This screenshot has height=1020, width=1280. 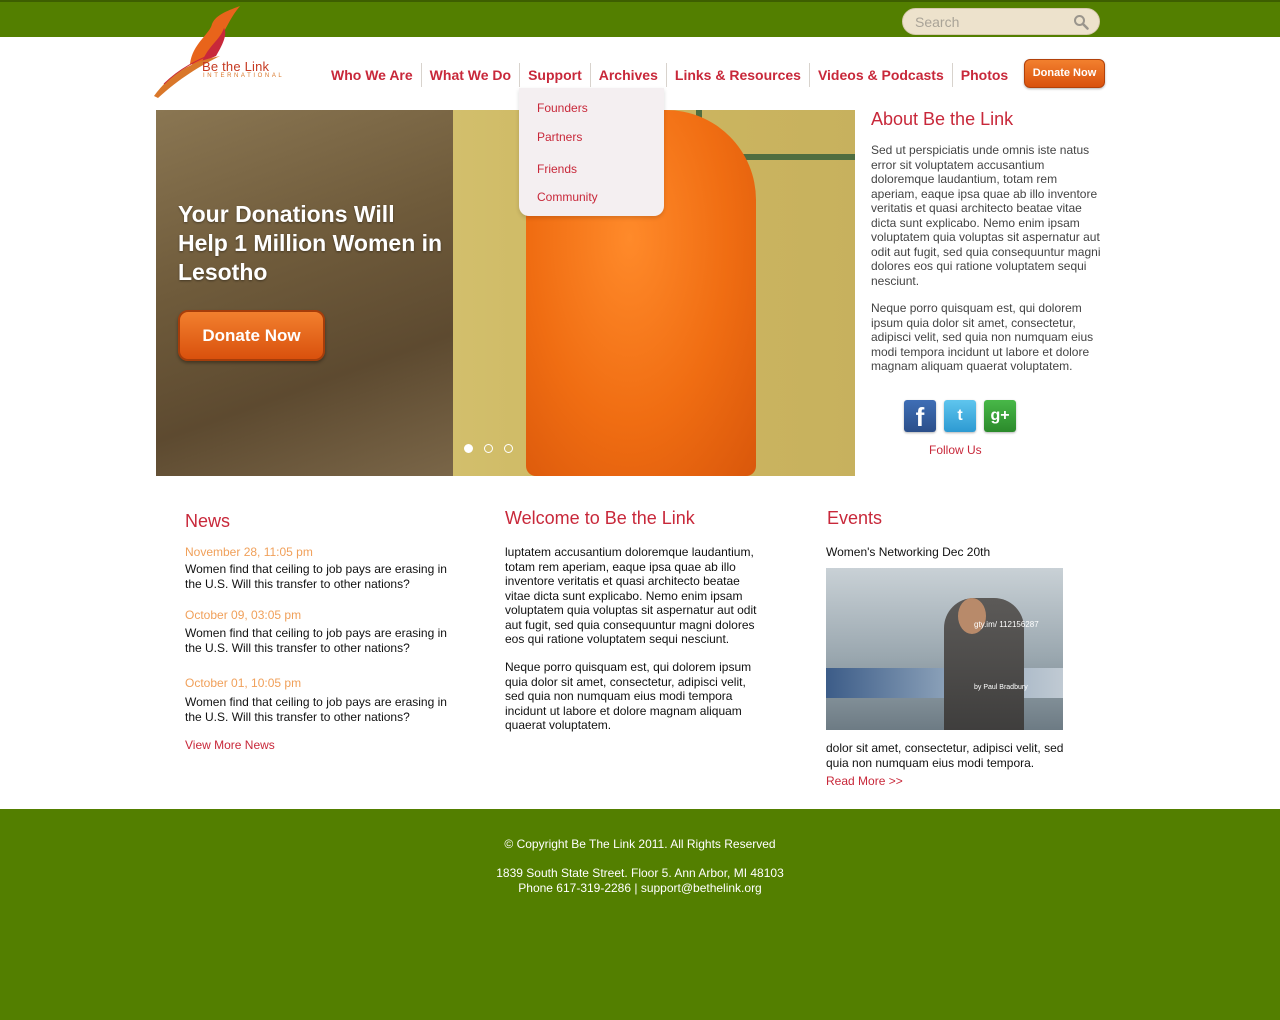 I want to click on hero-photo-children, so click(x=304, y=293).